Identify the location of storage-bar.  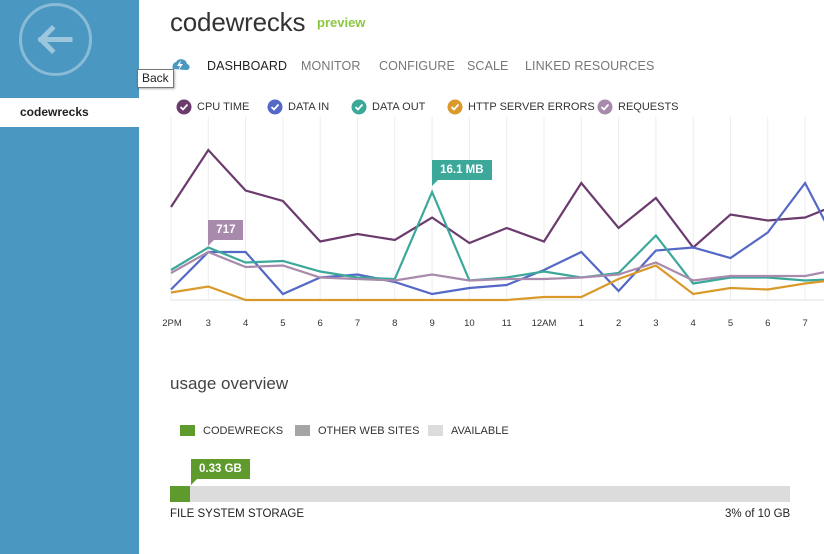
(480, 494).